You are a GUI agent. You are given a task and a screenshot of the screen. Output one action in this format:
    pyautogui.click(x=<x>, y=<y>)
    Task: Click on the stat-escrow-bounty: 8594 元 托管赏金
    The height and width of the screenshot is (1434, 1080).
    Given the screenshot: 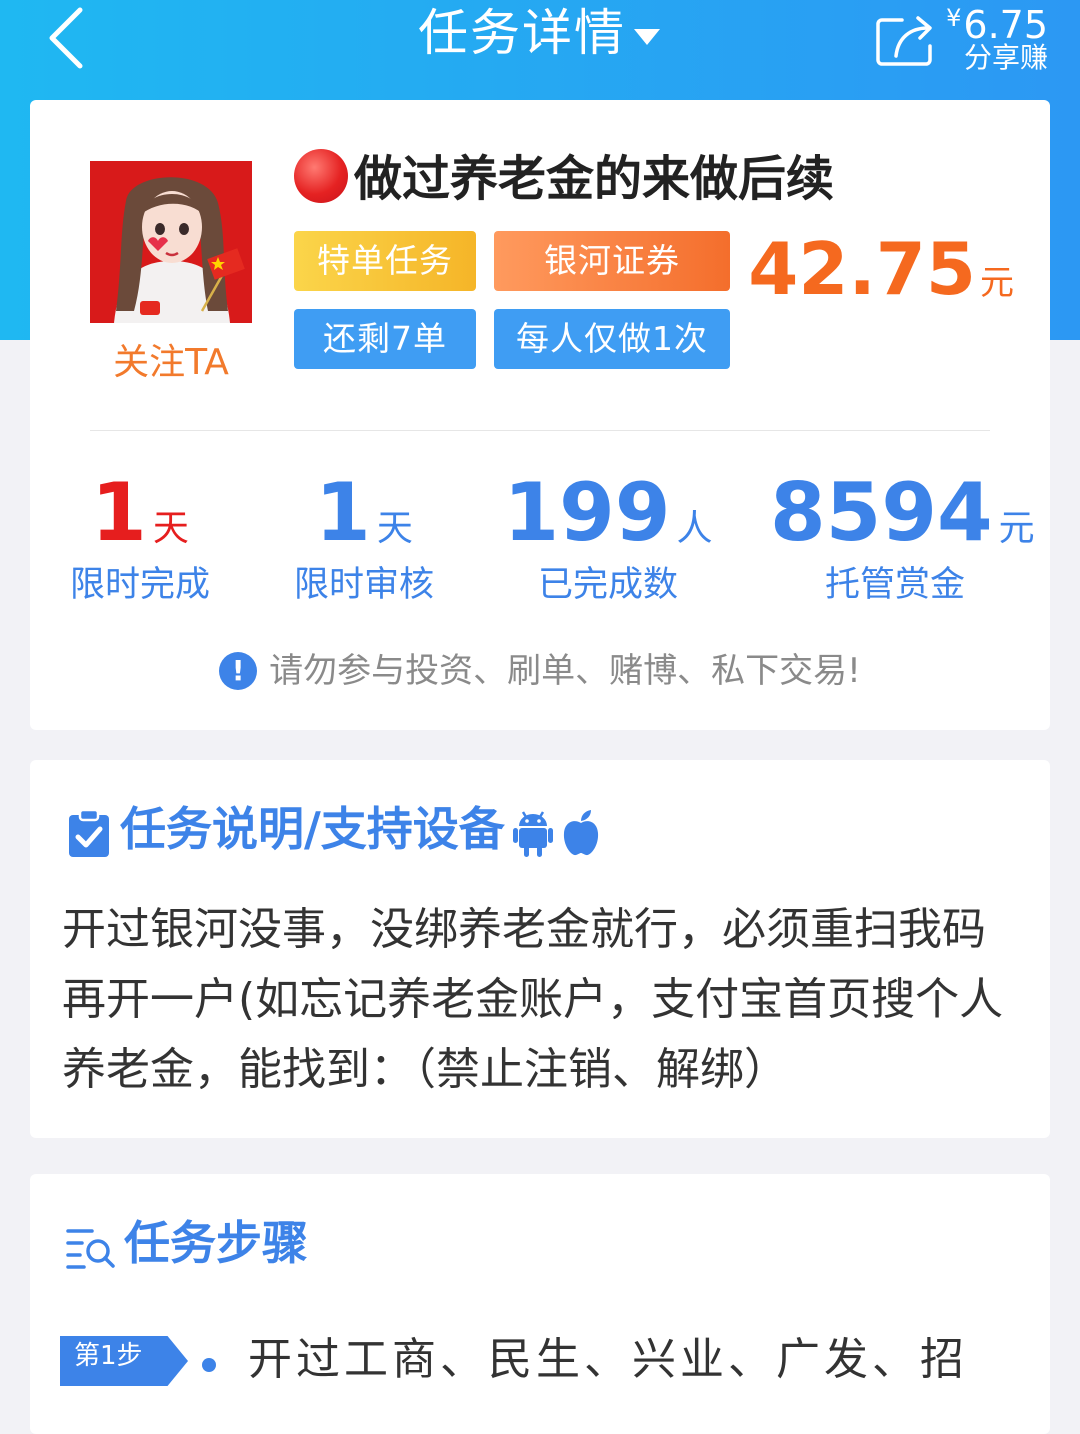 What is the action you would take?
    pyautogui.click(x=902, y=536)
    